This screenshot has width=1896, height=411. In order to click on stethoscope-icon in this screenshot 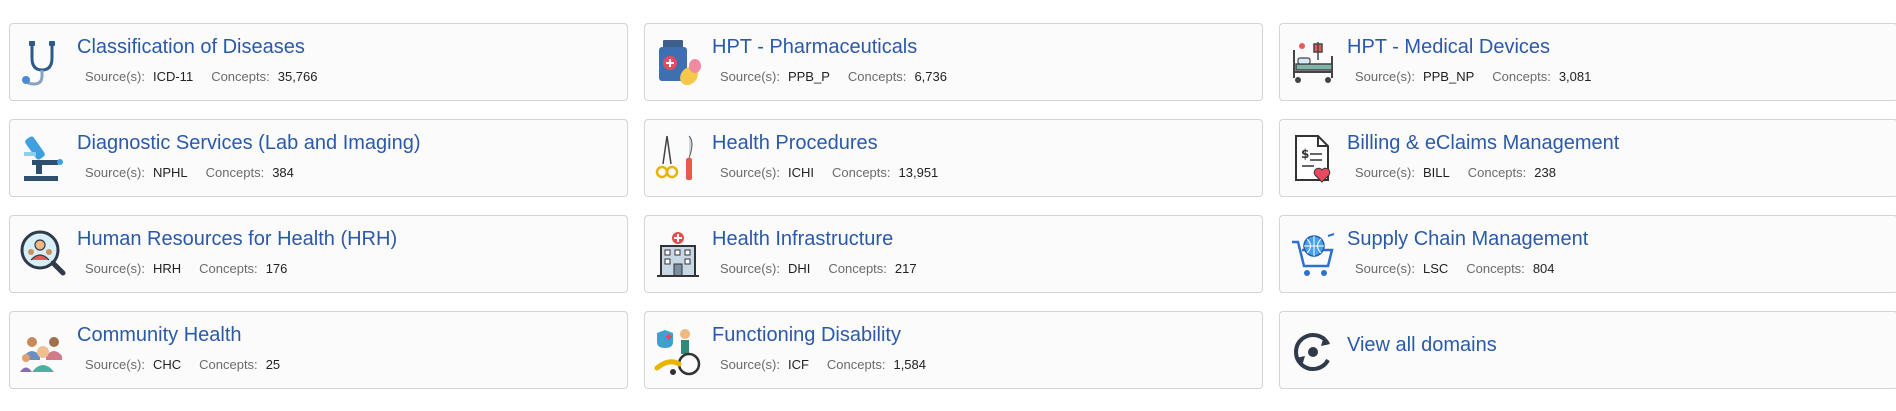, I will do `click(43, 63)`.